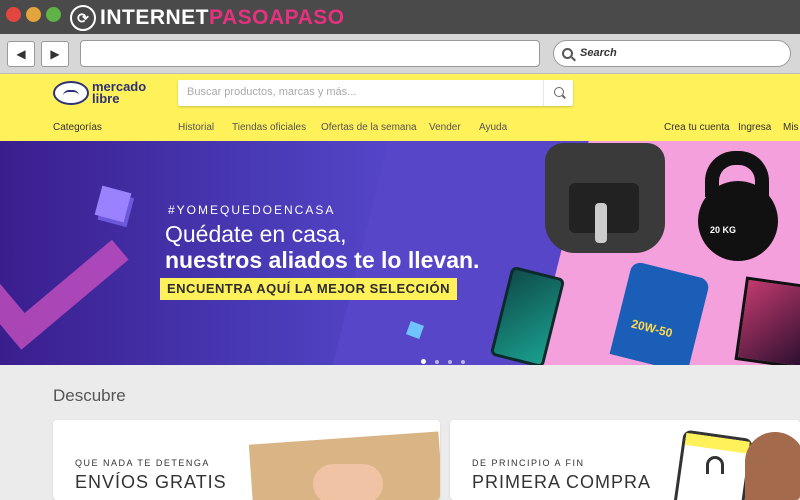  Describe the element at coordinates (348, 482) in the screenshot. I see `hand-image` at that location.